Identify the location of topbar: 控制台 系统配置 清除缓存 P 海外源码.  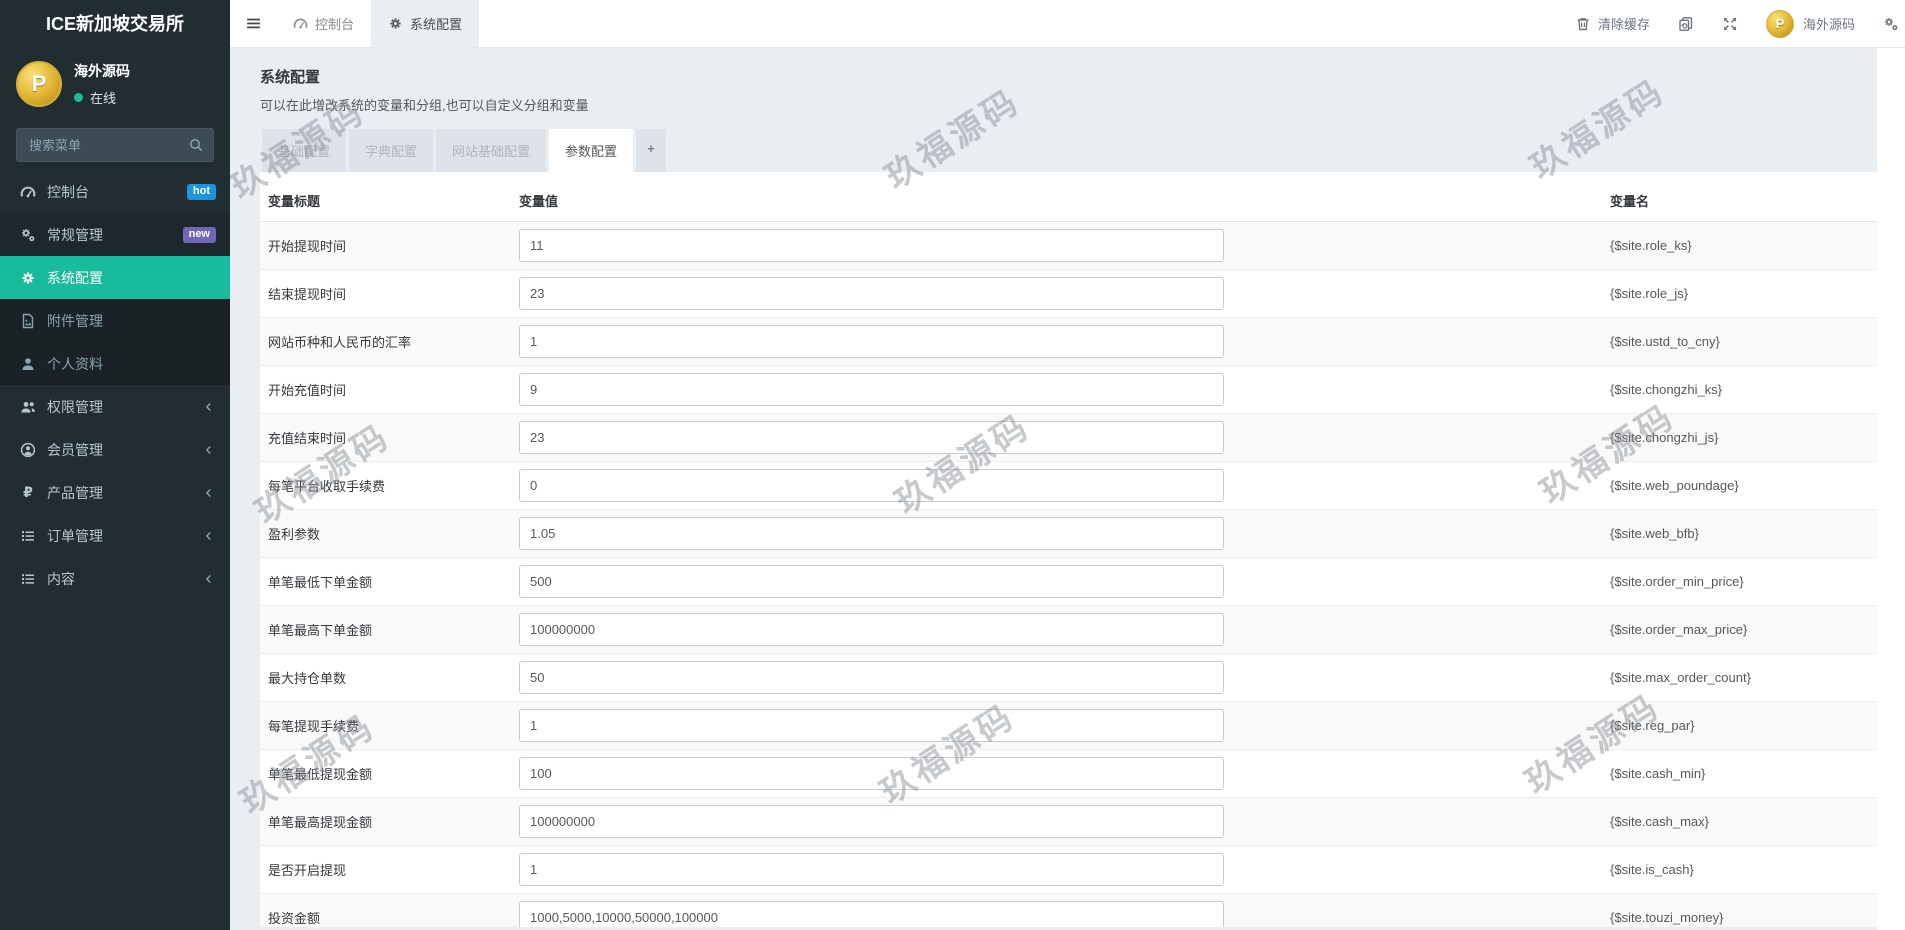
(1067, 24).